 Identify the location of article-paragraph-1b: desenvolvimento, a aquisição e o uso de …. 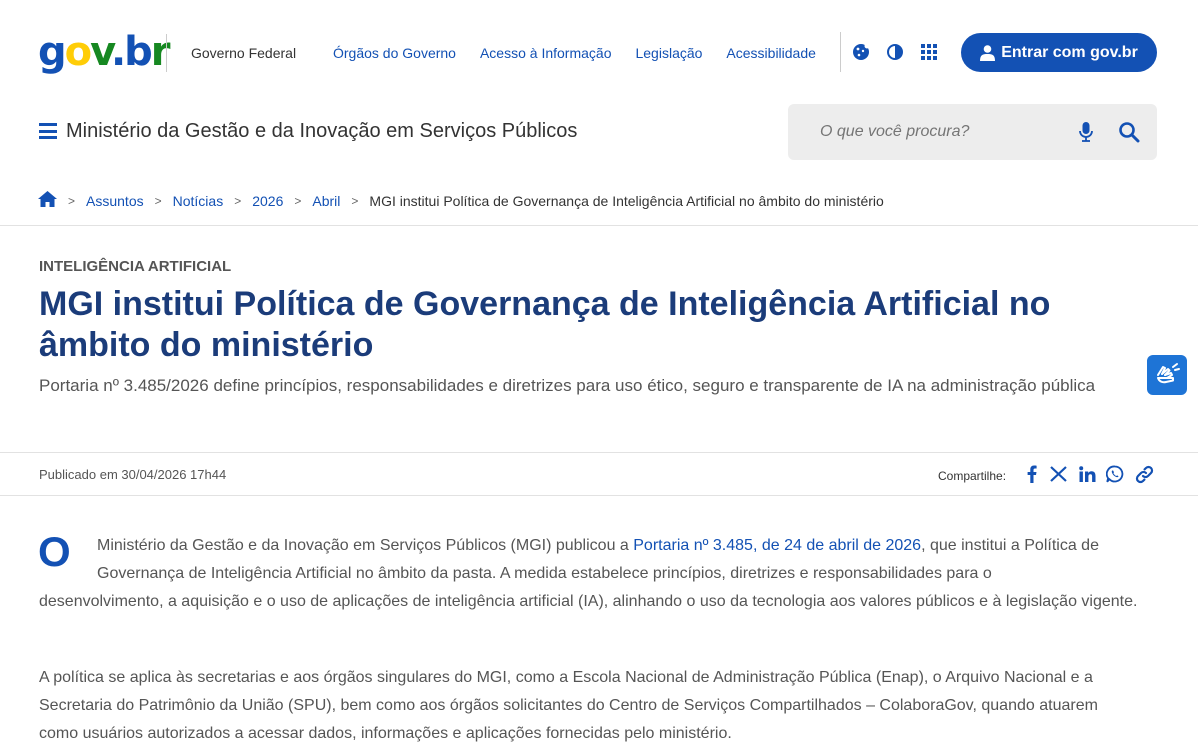
(588, 601).